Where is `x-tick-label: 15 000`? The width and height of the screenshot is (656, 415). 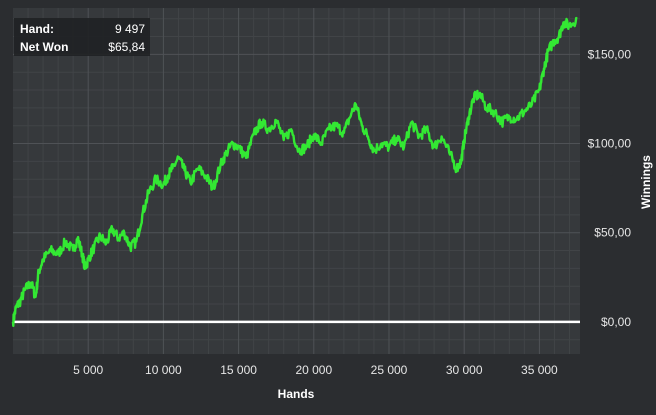
x-tick-label: 15 000 is located at coordinates (238, 370).